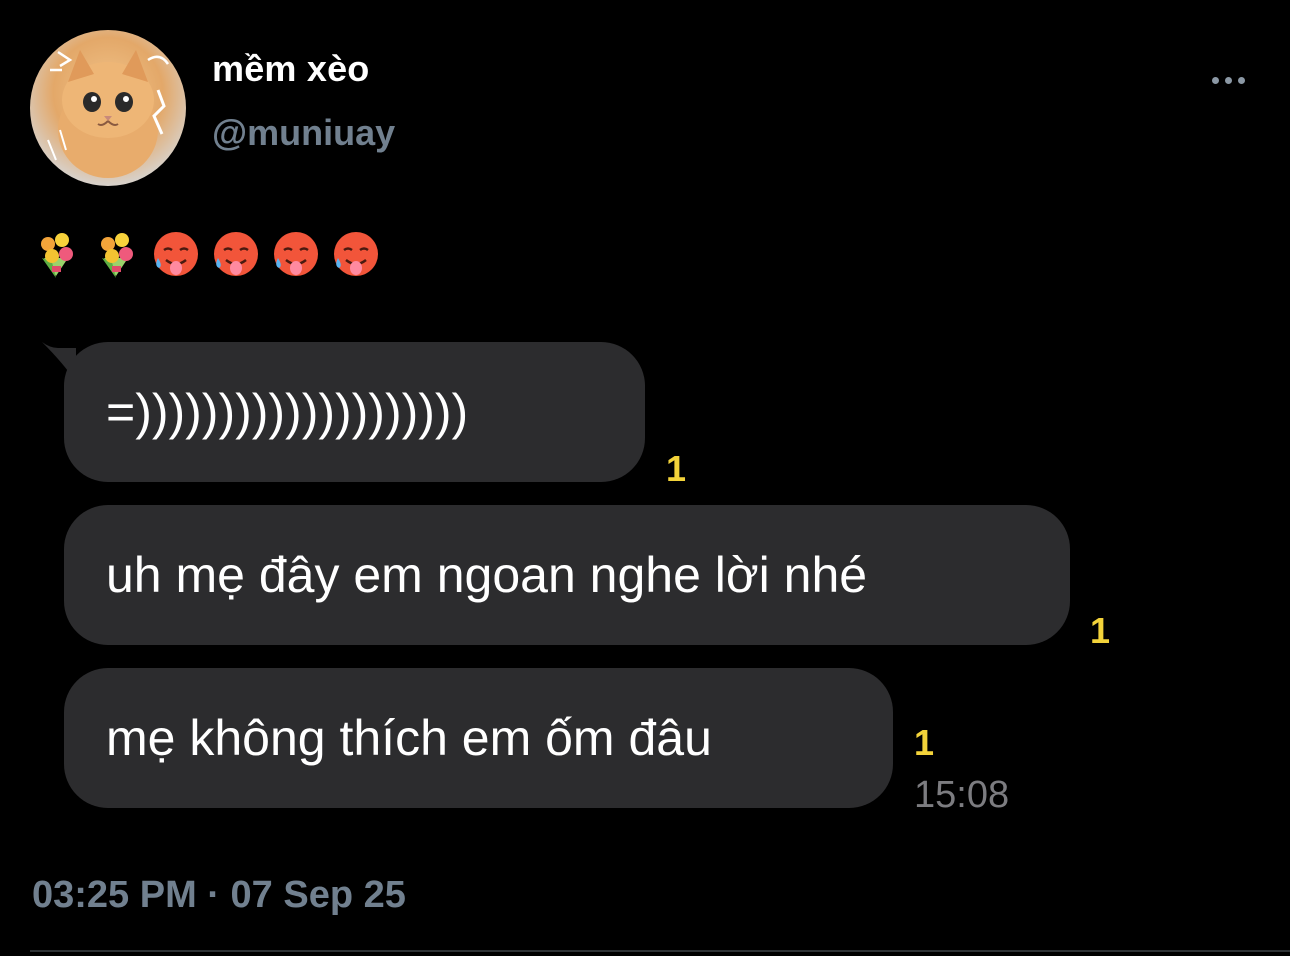 This screenshot has height=956, width=1290. What do you see at coordinates (409, 738) in the screenshot?
I see `message-text: mẹ không thích em ốm đâu` at bounding box center [409, 738].